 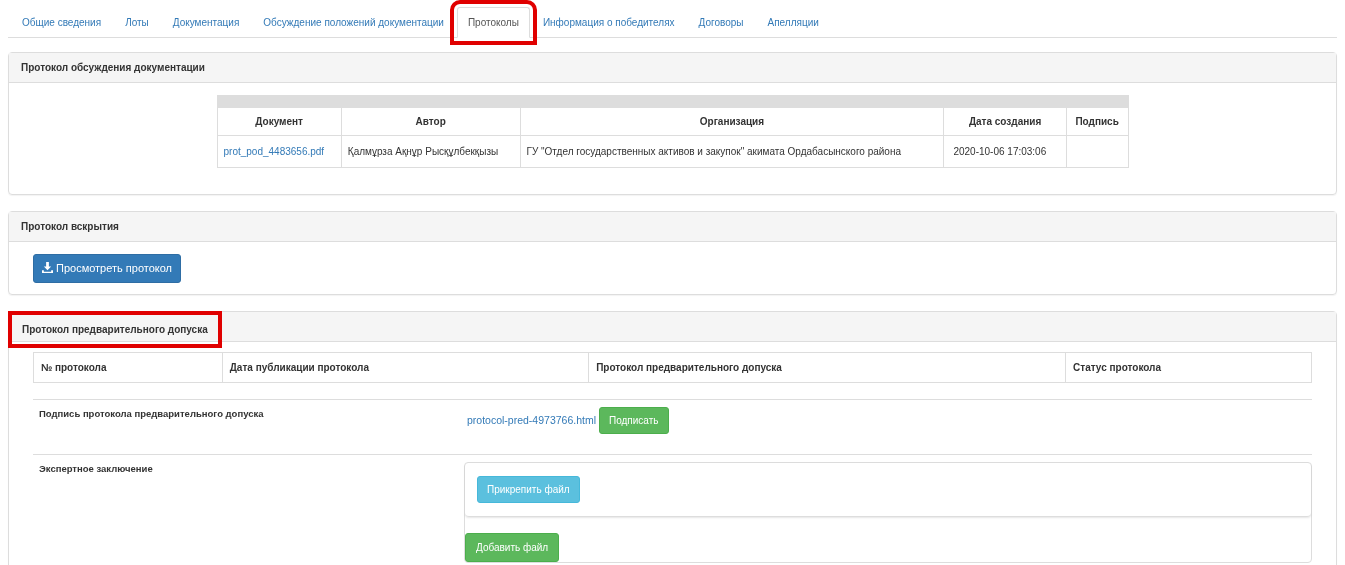 I want to click on tab: Лоты, so click(x=137, y=22).